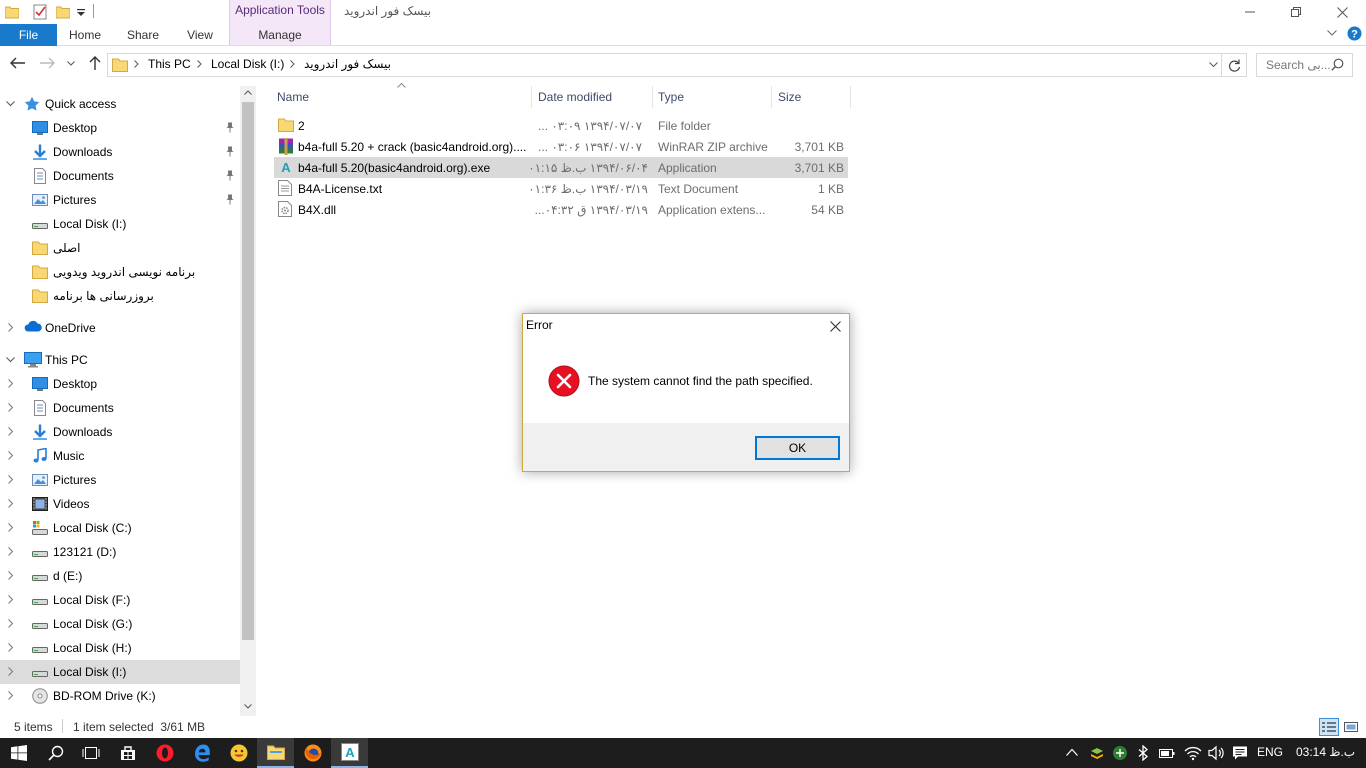  What do you see at coordinates (201, 753) in the screenshot?
I see `taskbar-edge` at bounding box center [201, 753].